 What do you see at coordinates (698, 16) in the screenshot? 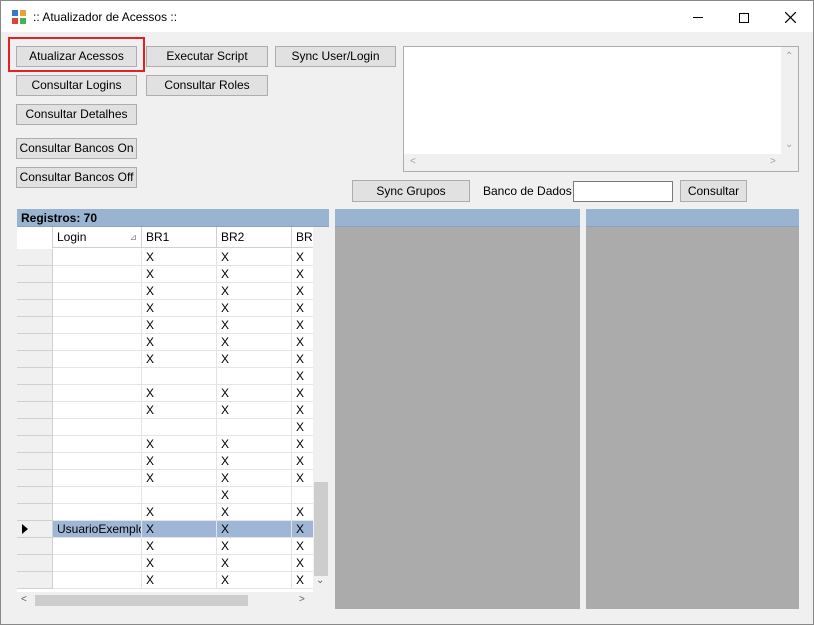
I see `minimize-button` at bounding box center [698, 16].